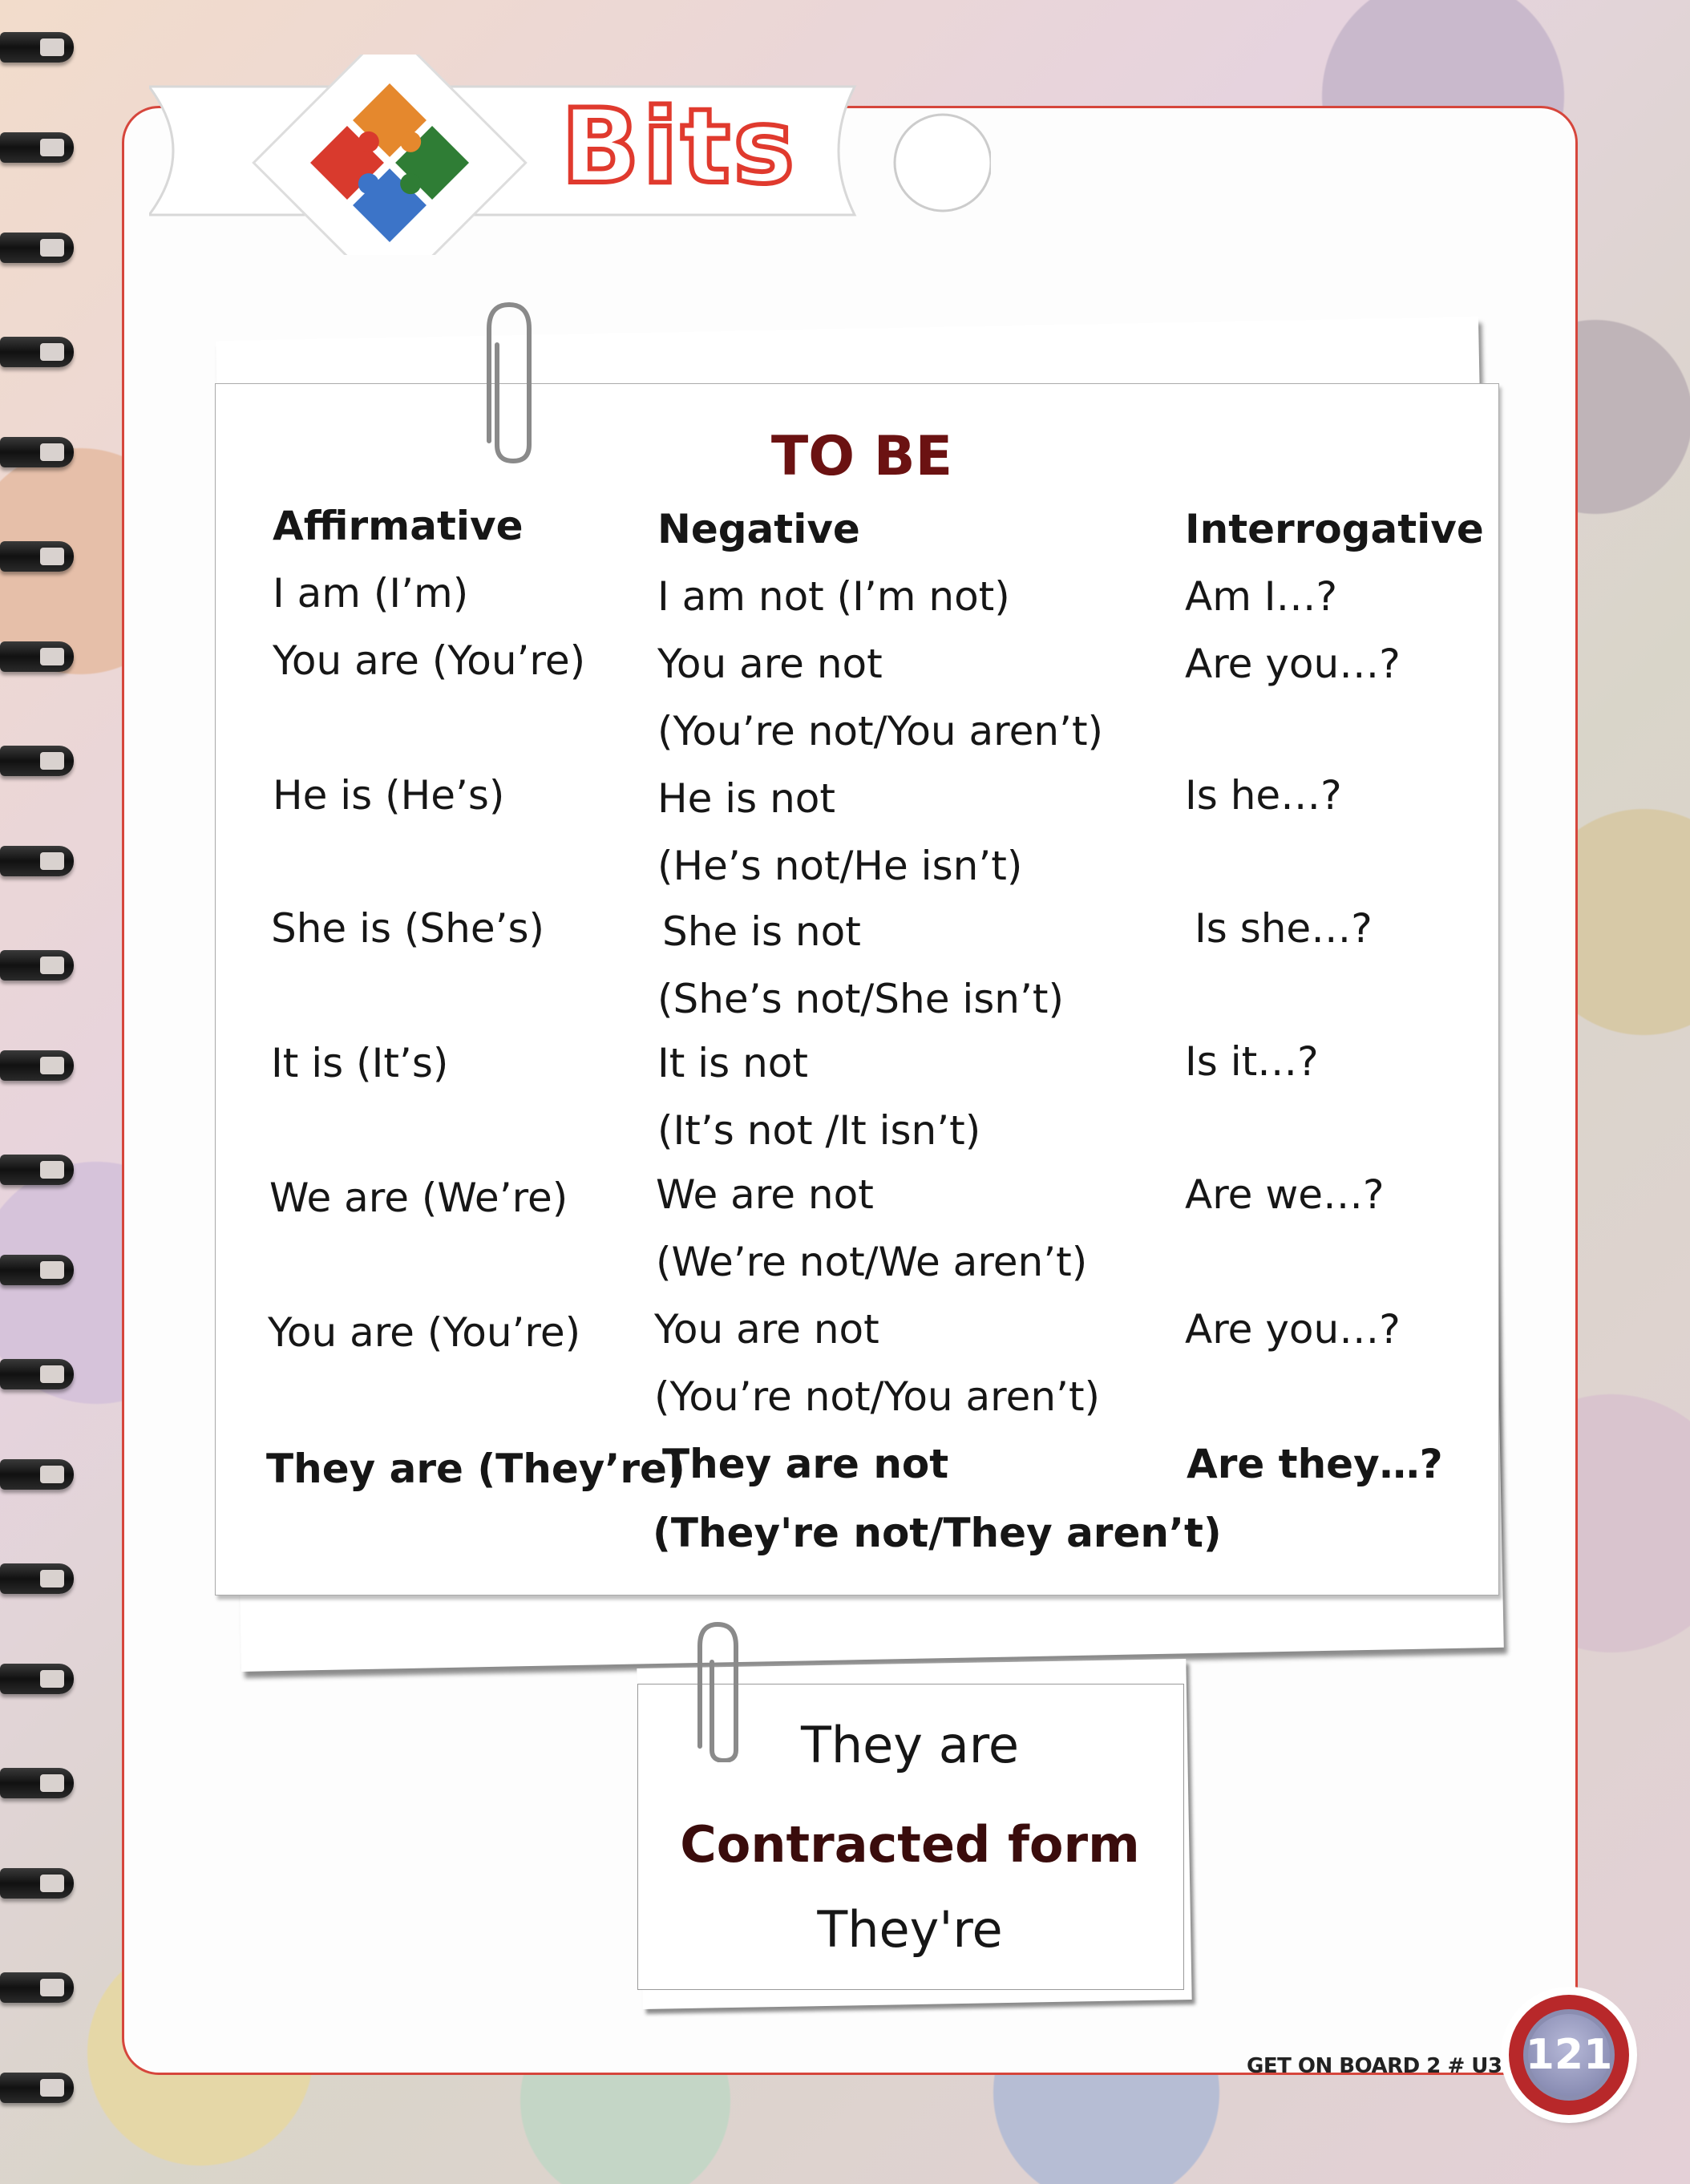  I want to click on interrogative-cell: Are we…?, so click(1285, 1194).